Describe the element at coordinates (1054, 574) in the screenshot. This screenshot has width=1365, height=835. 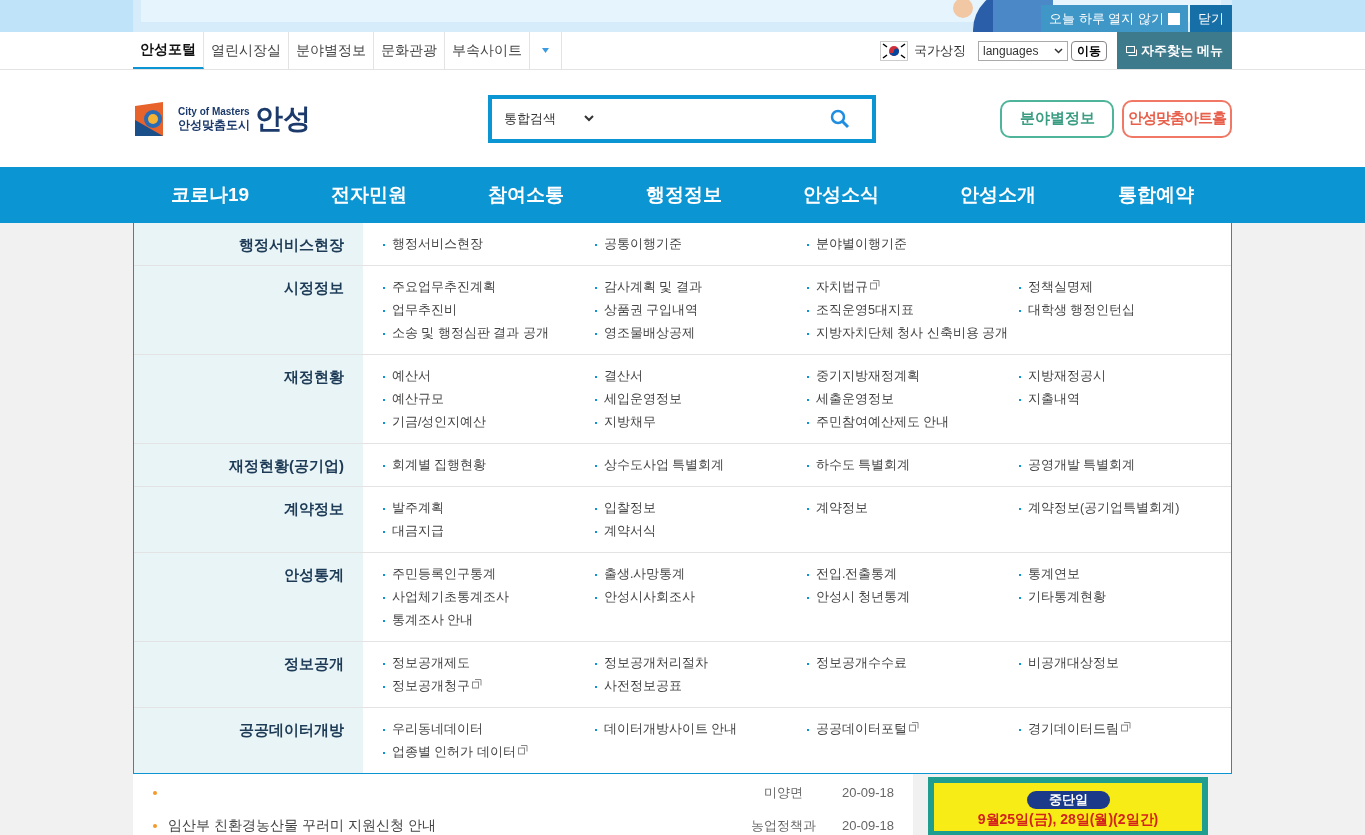
I see `menu-link: 통계연보` at that location.